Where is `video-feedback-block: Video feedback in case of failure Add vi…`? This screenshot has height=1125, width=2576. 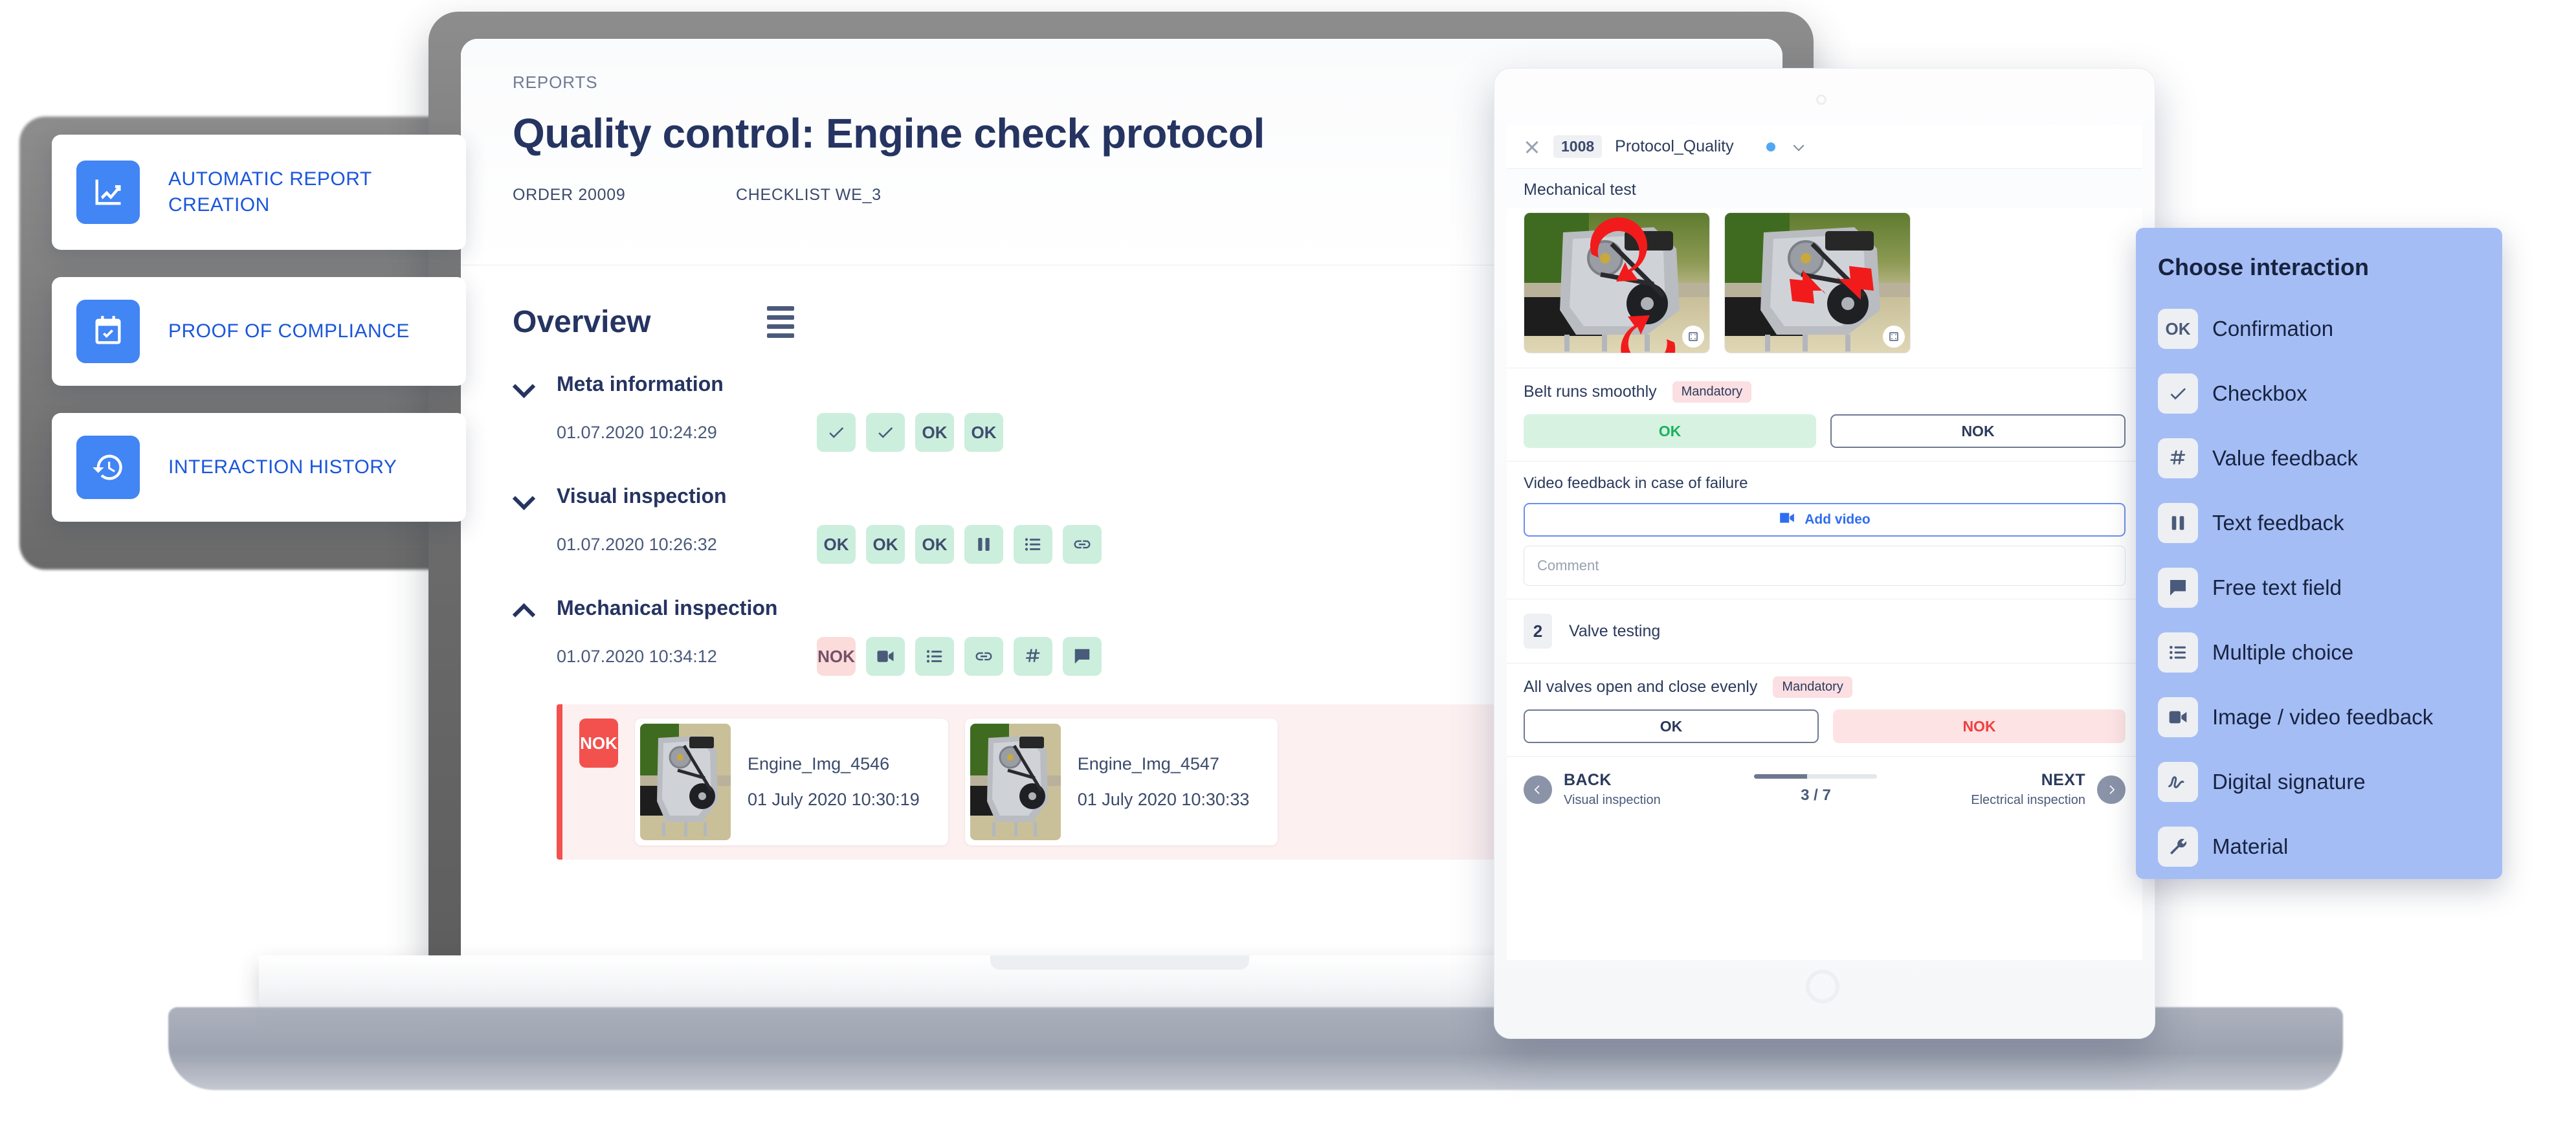 video-feedback-block: Video feedback in case of failure Add vi… is located at coordinates (1824, 530).